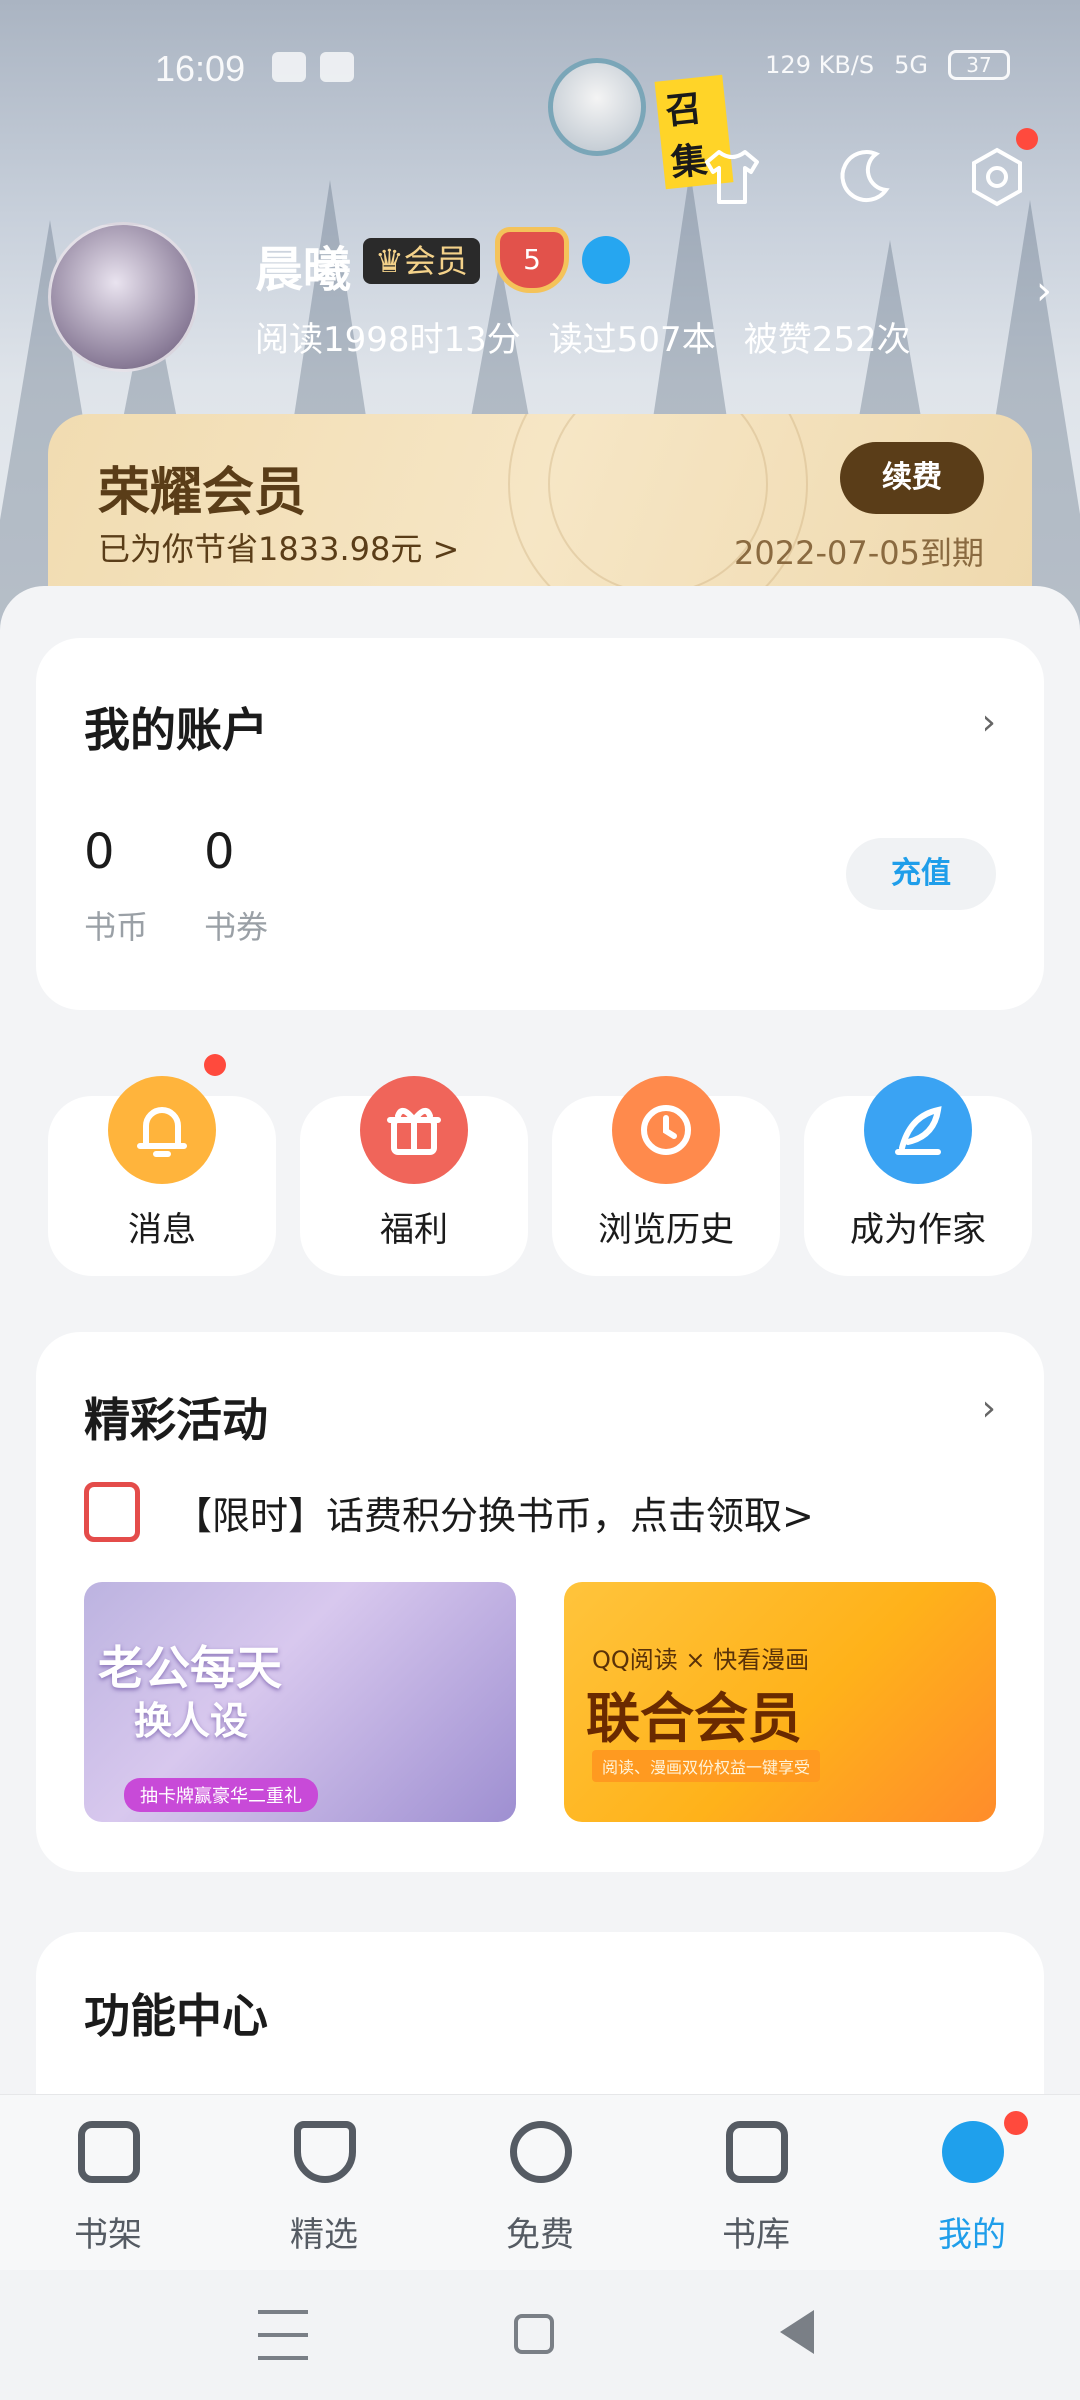  I want to click on events-chevron-icon: ›, so click(989, 1408).